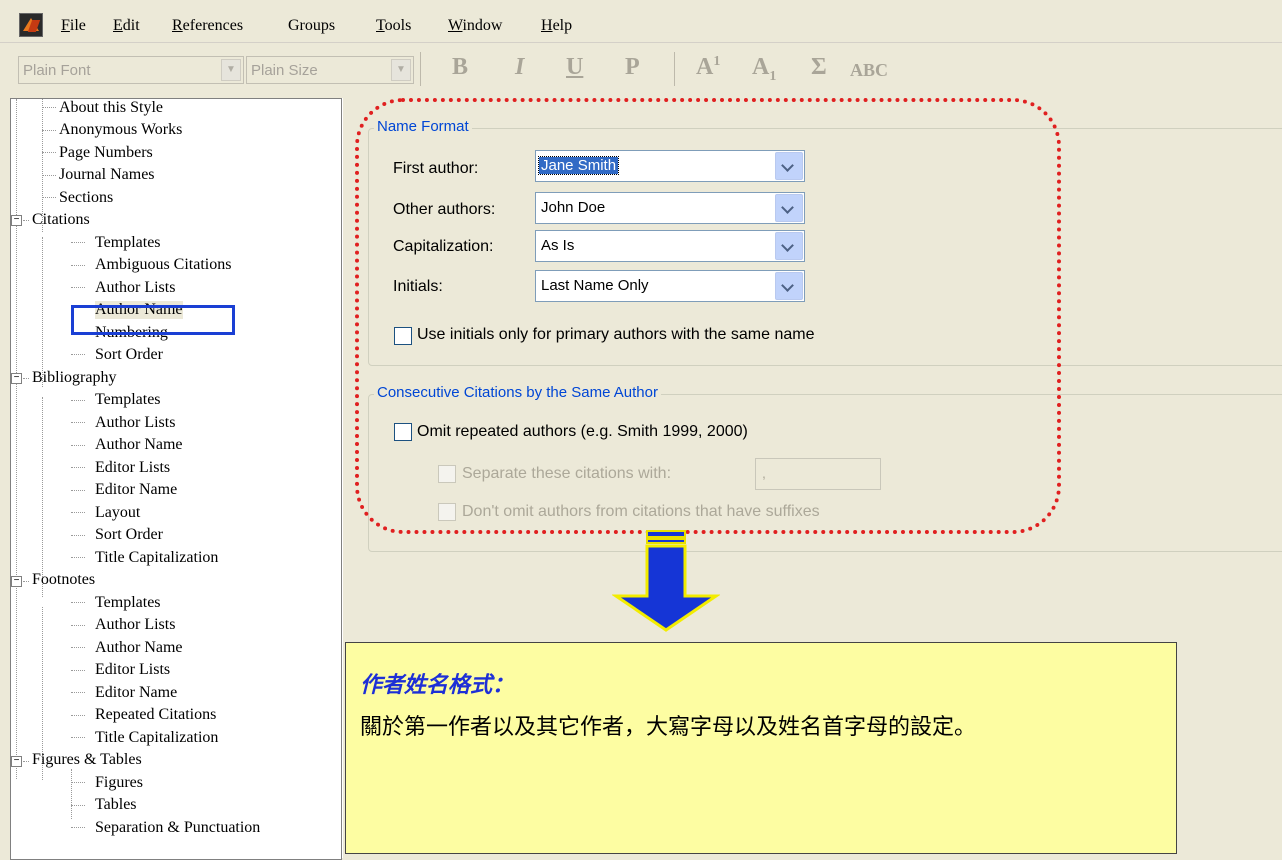 Image resolution: width=1282 pixels, height=860 pixels. I want to click on tree-item-fn-editor-lists: Editor Lists, so click(132, 670).